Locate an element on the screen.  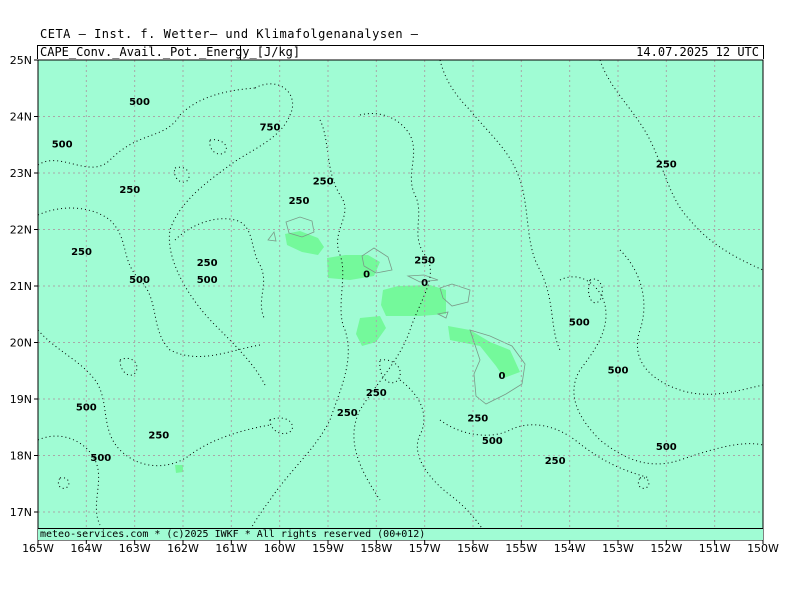
contour-label: 750 is located at coordinates (270, 128).